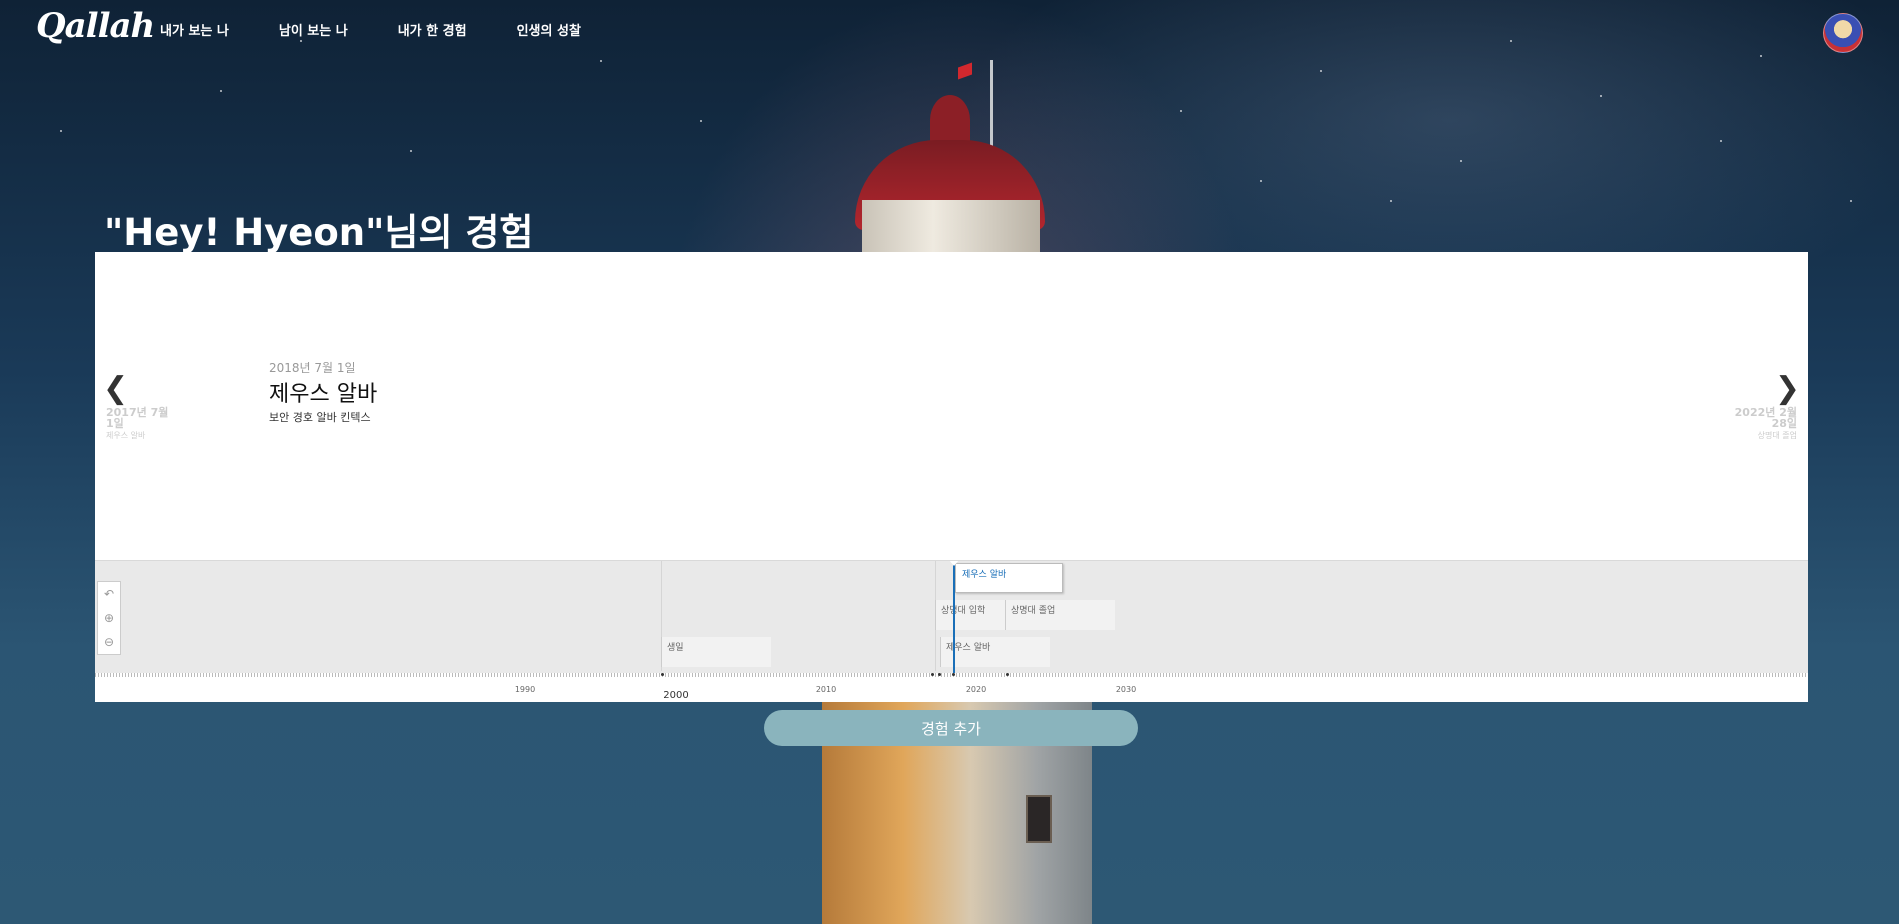  I want to click on axis-label: 2010, so click(826, 689).